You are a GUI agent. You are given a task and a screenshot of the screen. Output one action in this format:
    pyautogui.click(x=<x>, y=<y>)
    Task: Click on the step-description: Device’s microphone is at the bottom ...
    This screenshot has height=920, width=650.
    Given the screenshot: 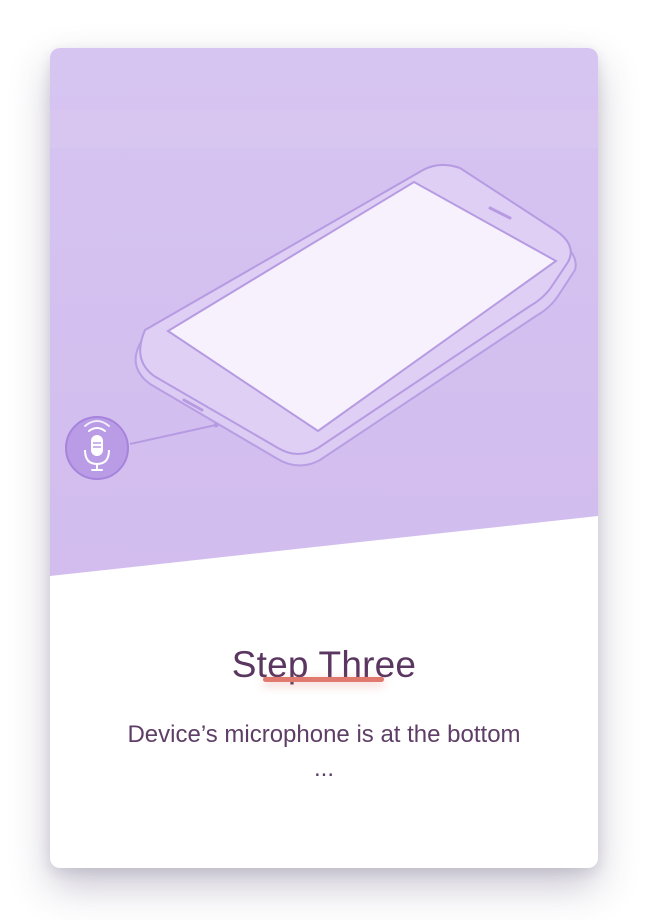 What is the action you would take?
    pyautogui.click(x=324, y=751)
    